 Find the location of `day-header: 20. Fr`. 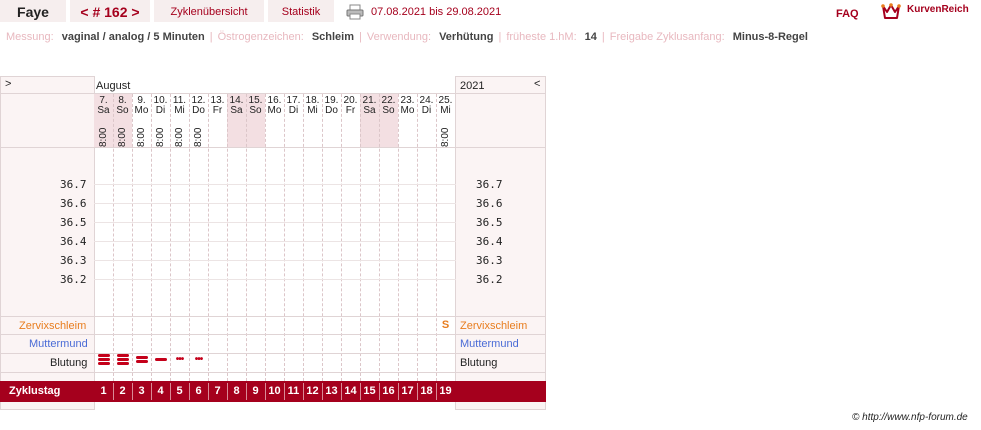

day-header: 20. Fr is located at coordinates (350, 106).